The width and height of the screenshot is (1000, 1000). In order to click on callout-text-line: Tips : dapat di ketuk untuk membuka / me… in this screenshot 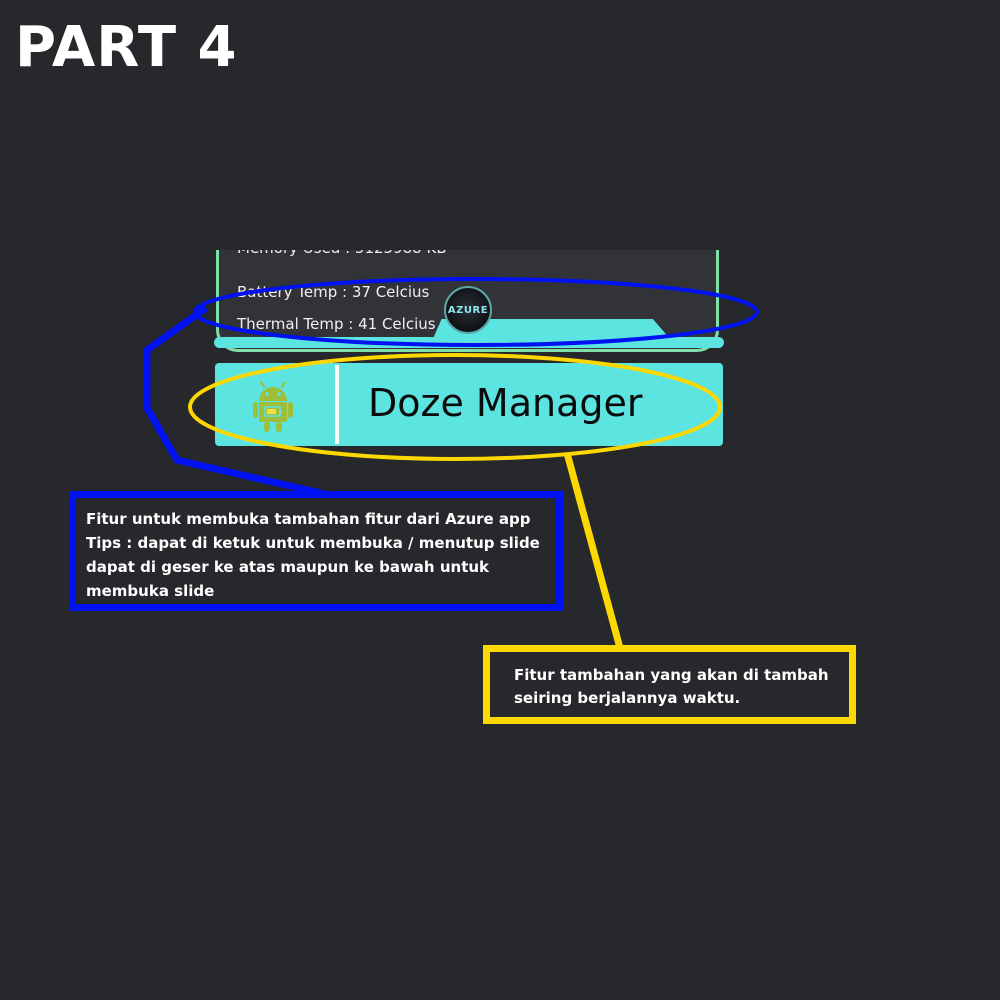, I will do `click(313, 543)`.